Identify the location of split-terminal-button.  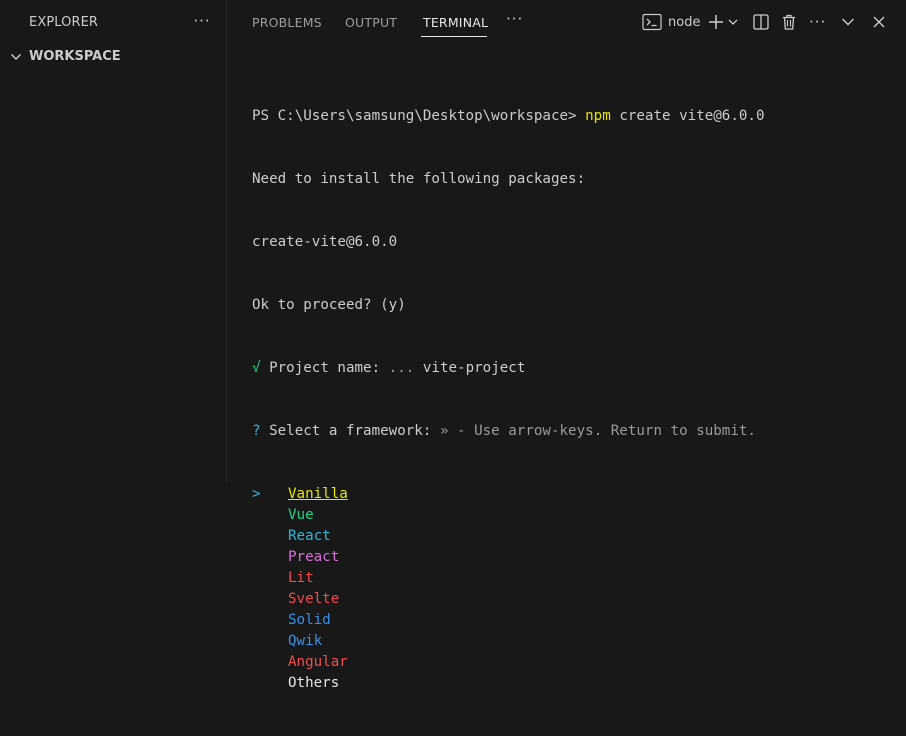
(761, 22).